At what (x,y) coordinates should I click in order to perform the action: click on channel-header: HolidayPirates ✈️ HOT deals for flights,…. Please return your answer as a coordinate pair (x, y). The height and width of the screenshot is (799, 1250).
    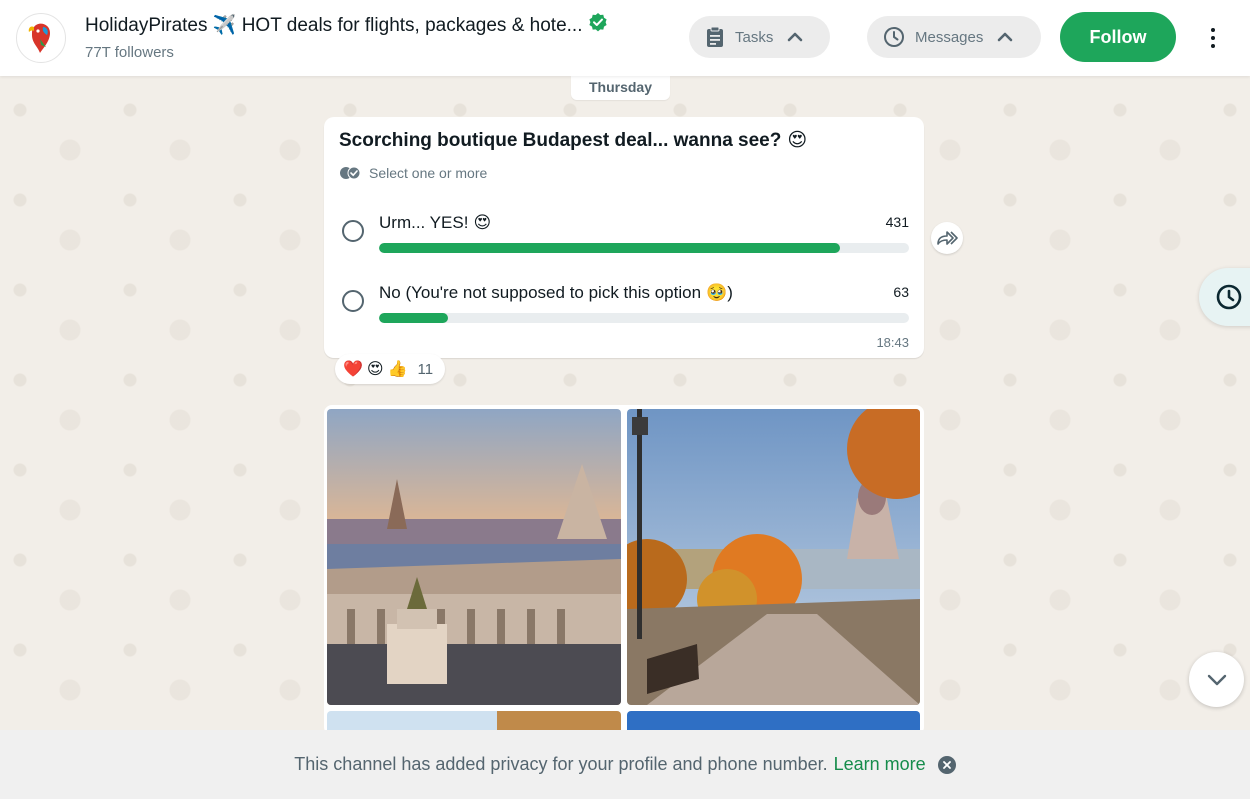
    Looking at the image, I should click on (625, 38).